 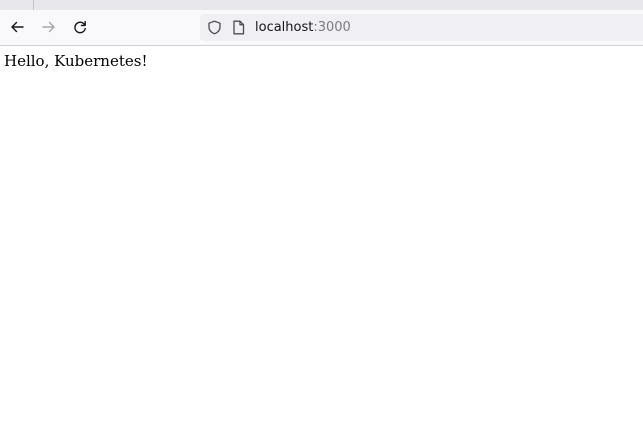 What do you see at coordinates (321, 5) in the screenshot?
I see `tab-strip` at bounding box center [321, 5].